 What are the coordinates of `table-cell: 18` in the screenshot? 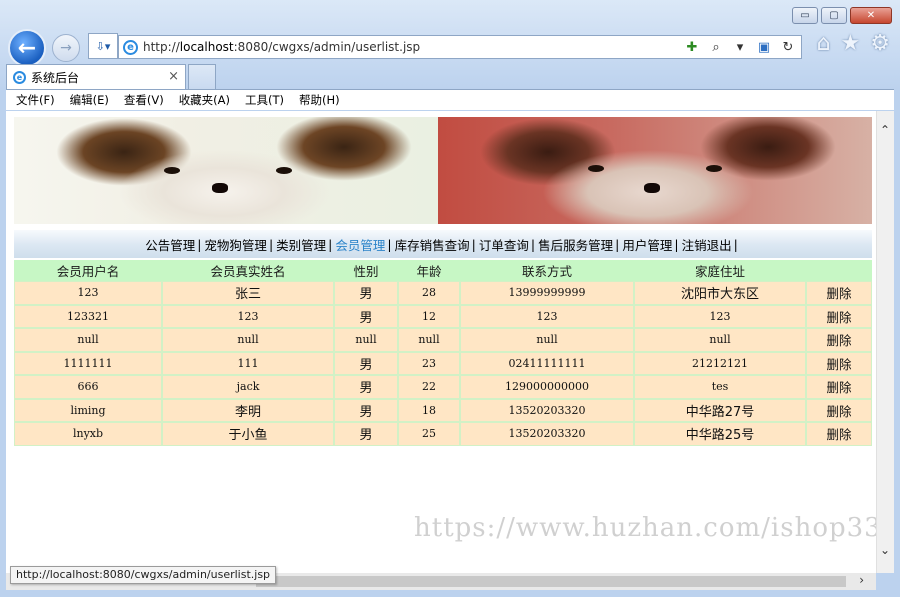 It's located at (429, 410).